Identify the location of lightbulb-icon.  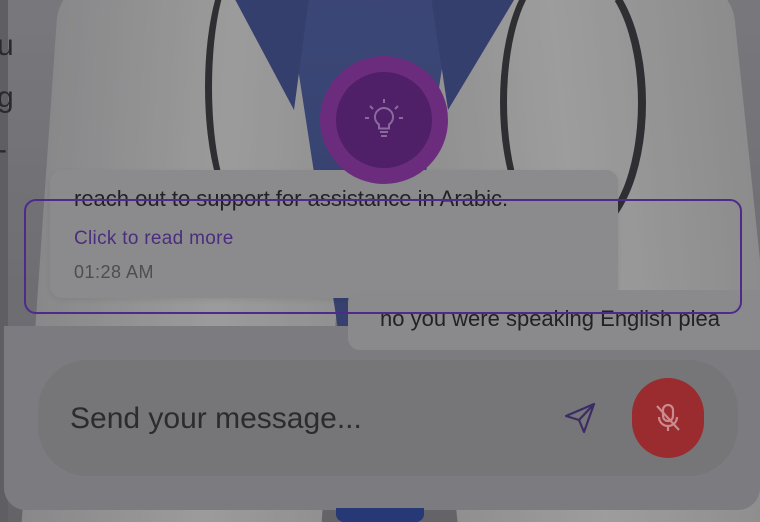
(384, 118).